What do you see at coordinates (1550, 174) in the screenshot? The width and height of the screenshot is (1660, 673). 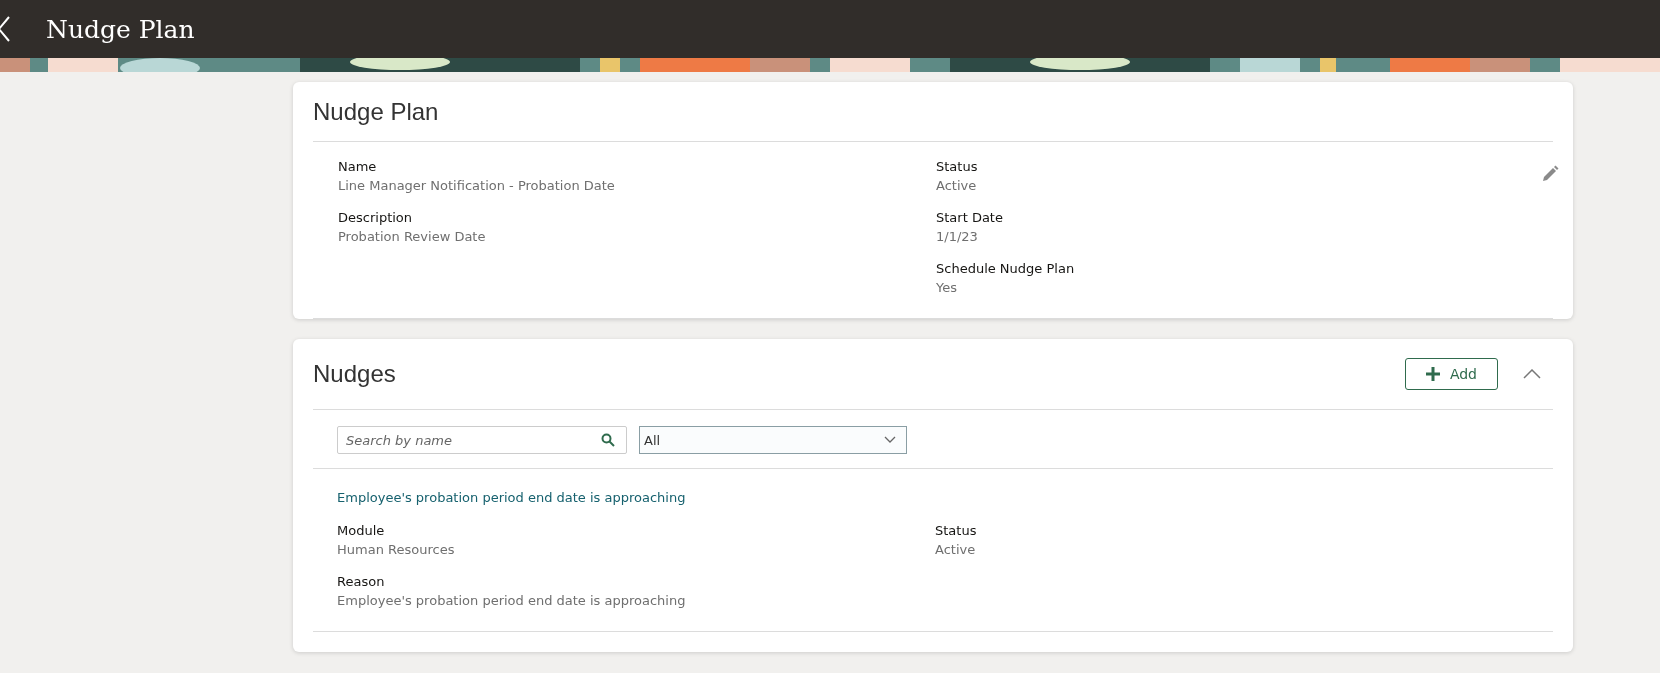 I see `edit-icon` at bounding box center [1550, 174].